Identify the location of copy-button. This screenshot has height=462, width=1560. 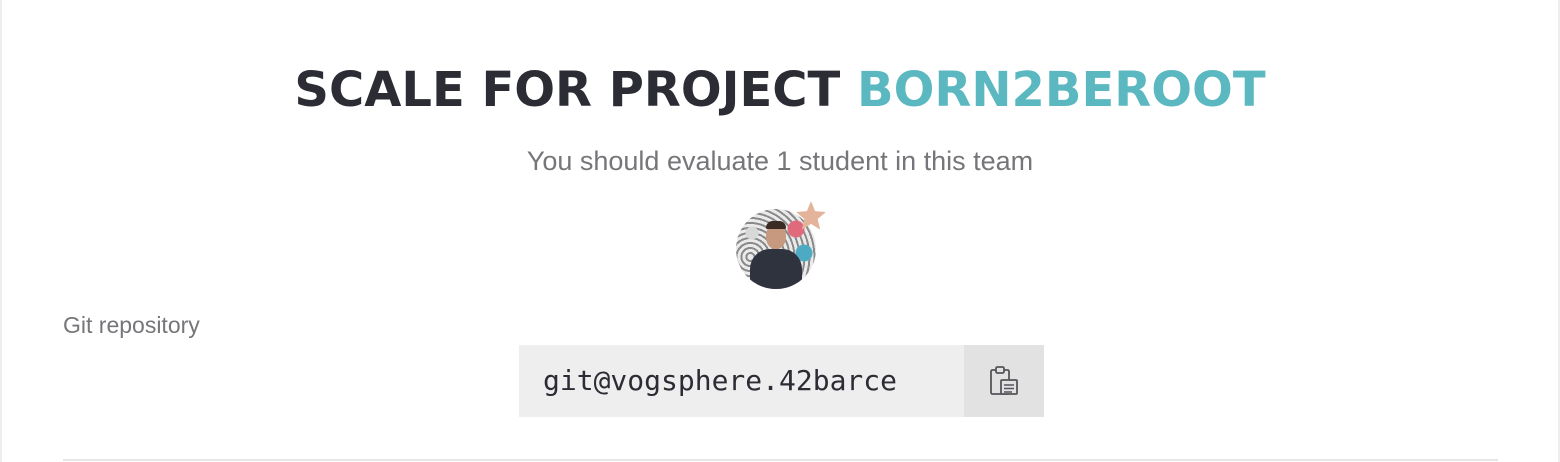
(1004, 381).